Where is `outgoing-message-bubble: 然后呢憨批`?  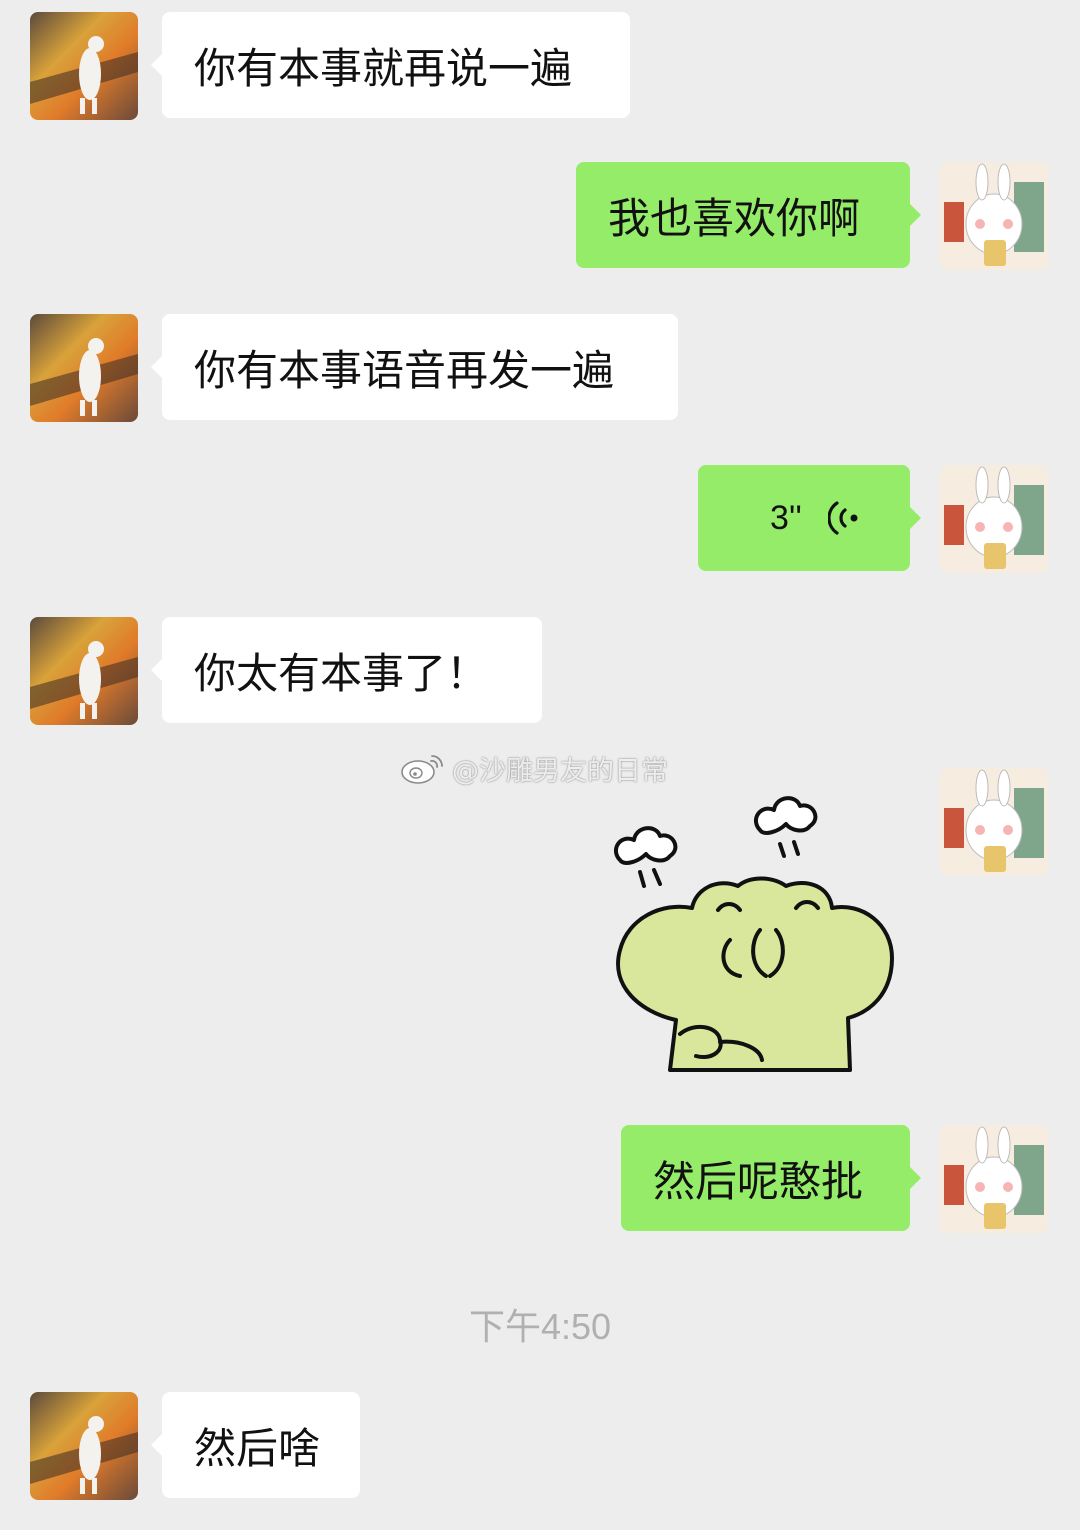
outgoing-message-bubble: 然后呢憨批 is located at coordinates (771, 1178).